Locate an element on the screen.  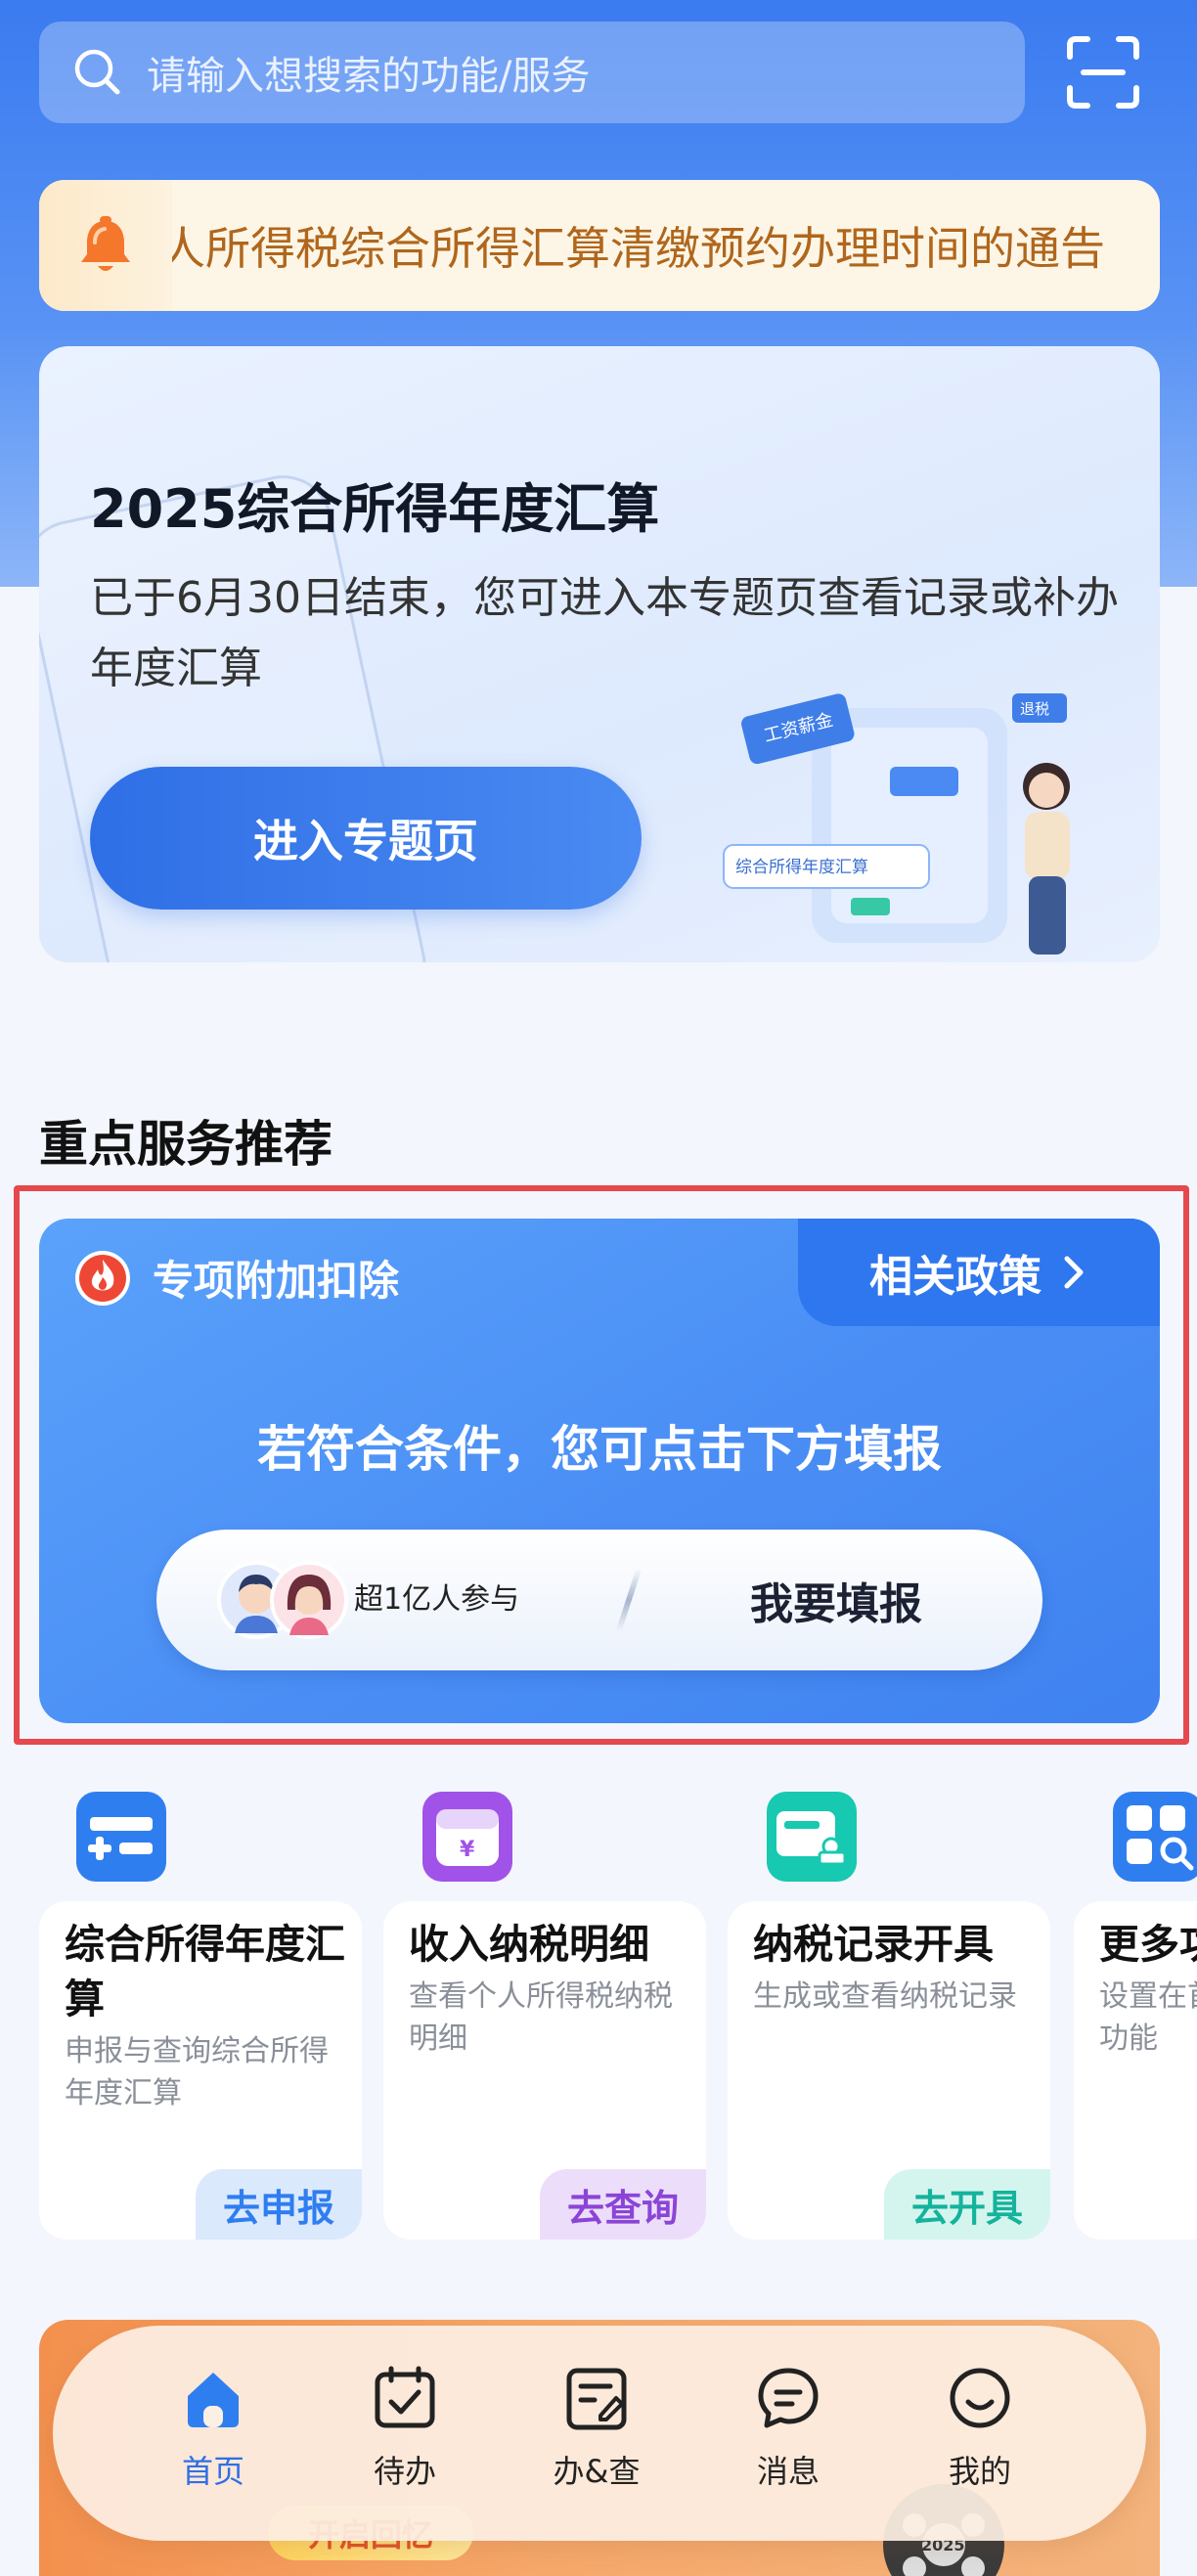
service-title: 纳税记录开具 is located at coordinates (873, 1944).